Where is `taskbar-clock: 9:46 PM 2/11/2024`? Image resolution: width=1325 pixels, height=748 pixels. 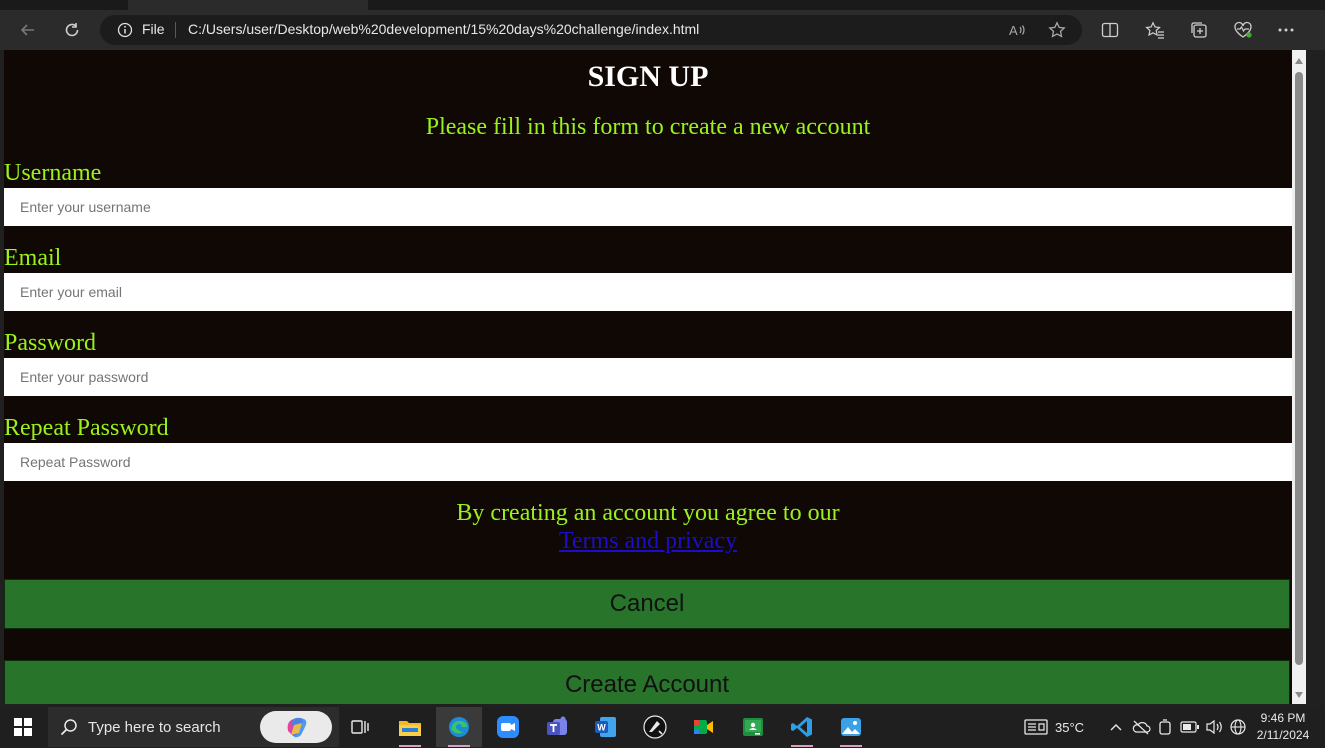
taskbar-clock: 9:46 PM 2/11/2024 is located at coordinates (1283, 727).